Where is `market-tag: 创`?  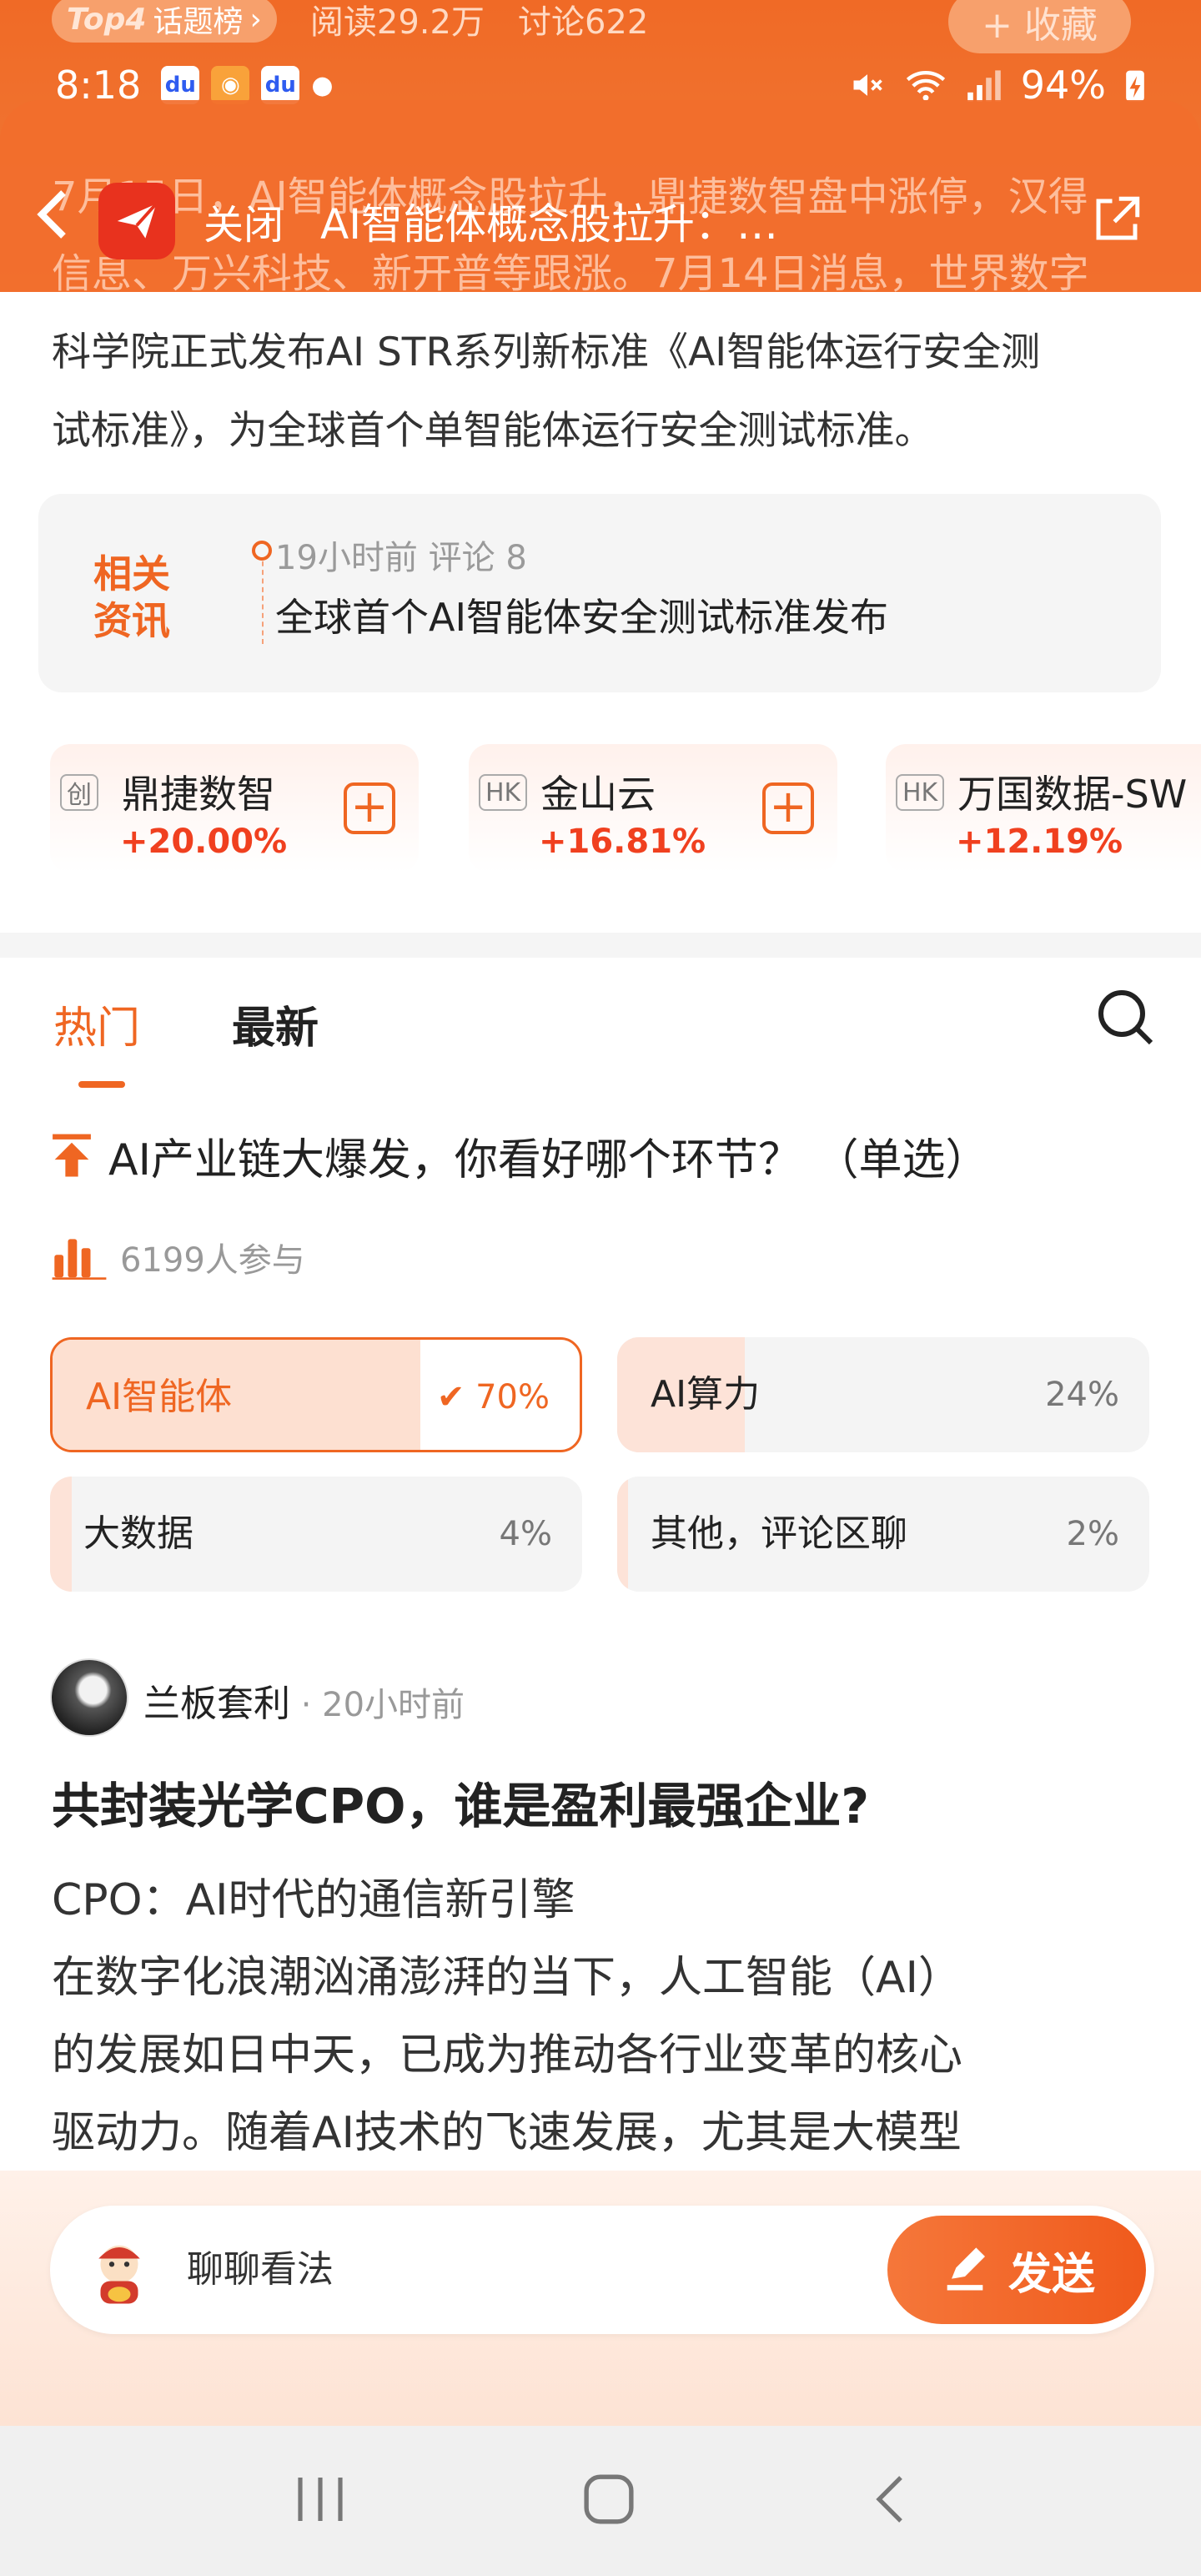 market-tag: 创 is located at coordinates (79, 792).